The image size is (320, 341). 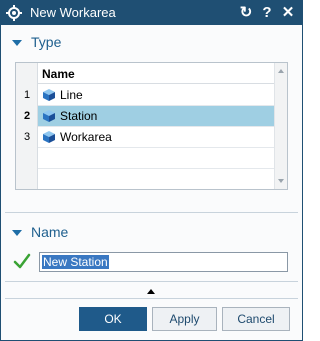 I want to click on table-row-station: 2 Station, so click(x=145, y=116).